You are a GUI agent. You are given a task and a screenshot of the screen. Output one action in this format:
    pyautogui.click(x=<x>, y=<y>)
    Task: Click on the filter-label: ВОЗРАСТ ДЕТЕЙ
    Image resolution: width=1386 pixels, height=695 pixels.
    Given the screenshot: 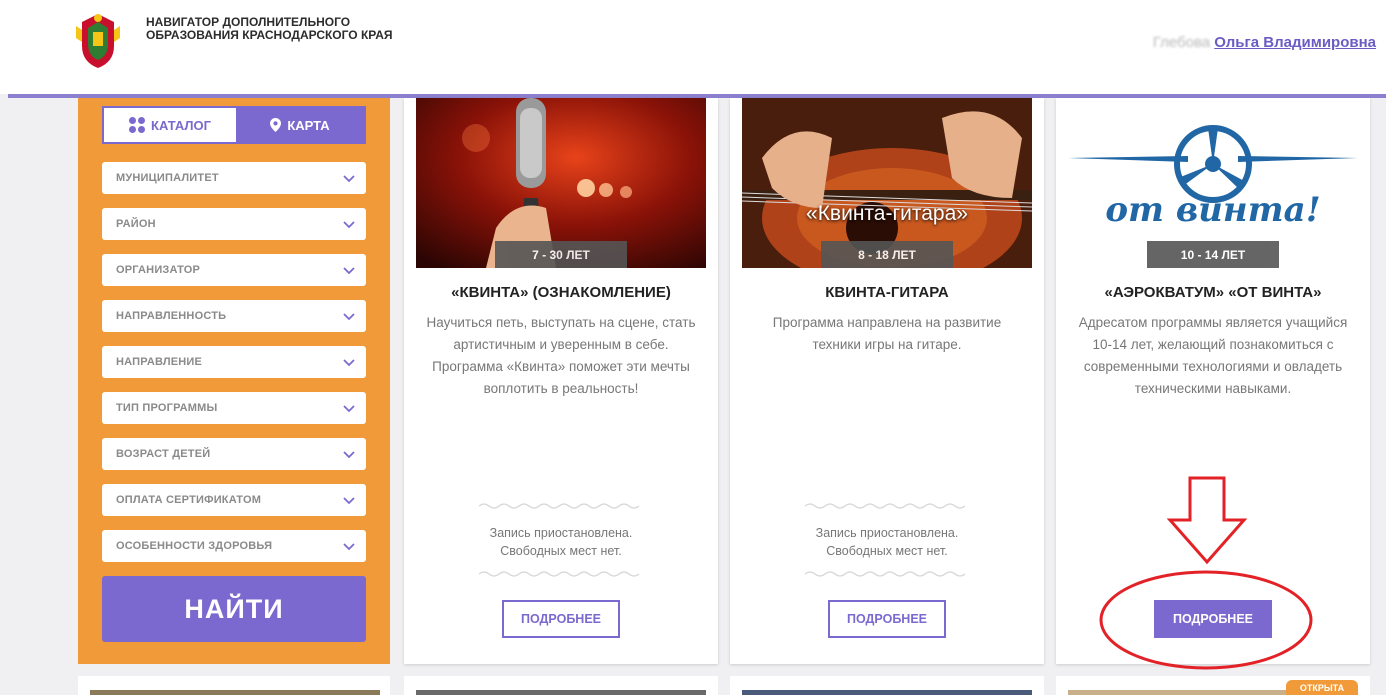 What is the action you would take?
    pyautogui.click(x=163, y=454)
    